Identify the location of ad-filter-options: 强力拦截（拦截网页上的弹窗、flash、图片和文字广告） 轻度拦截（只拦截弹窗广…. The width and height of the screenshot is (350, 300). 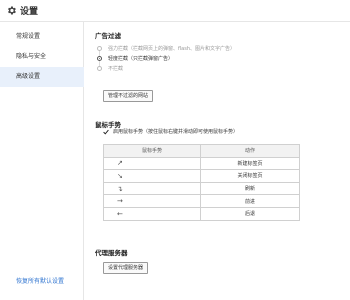
(215, 58).